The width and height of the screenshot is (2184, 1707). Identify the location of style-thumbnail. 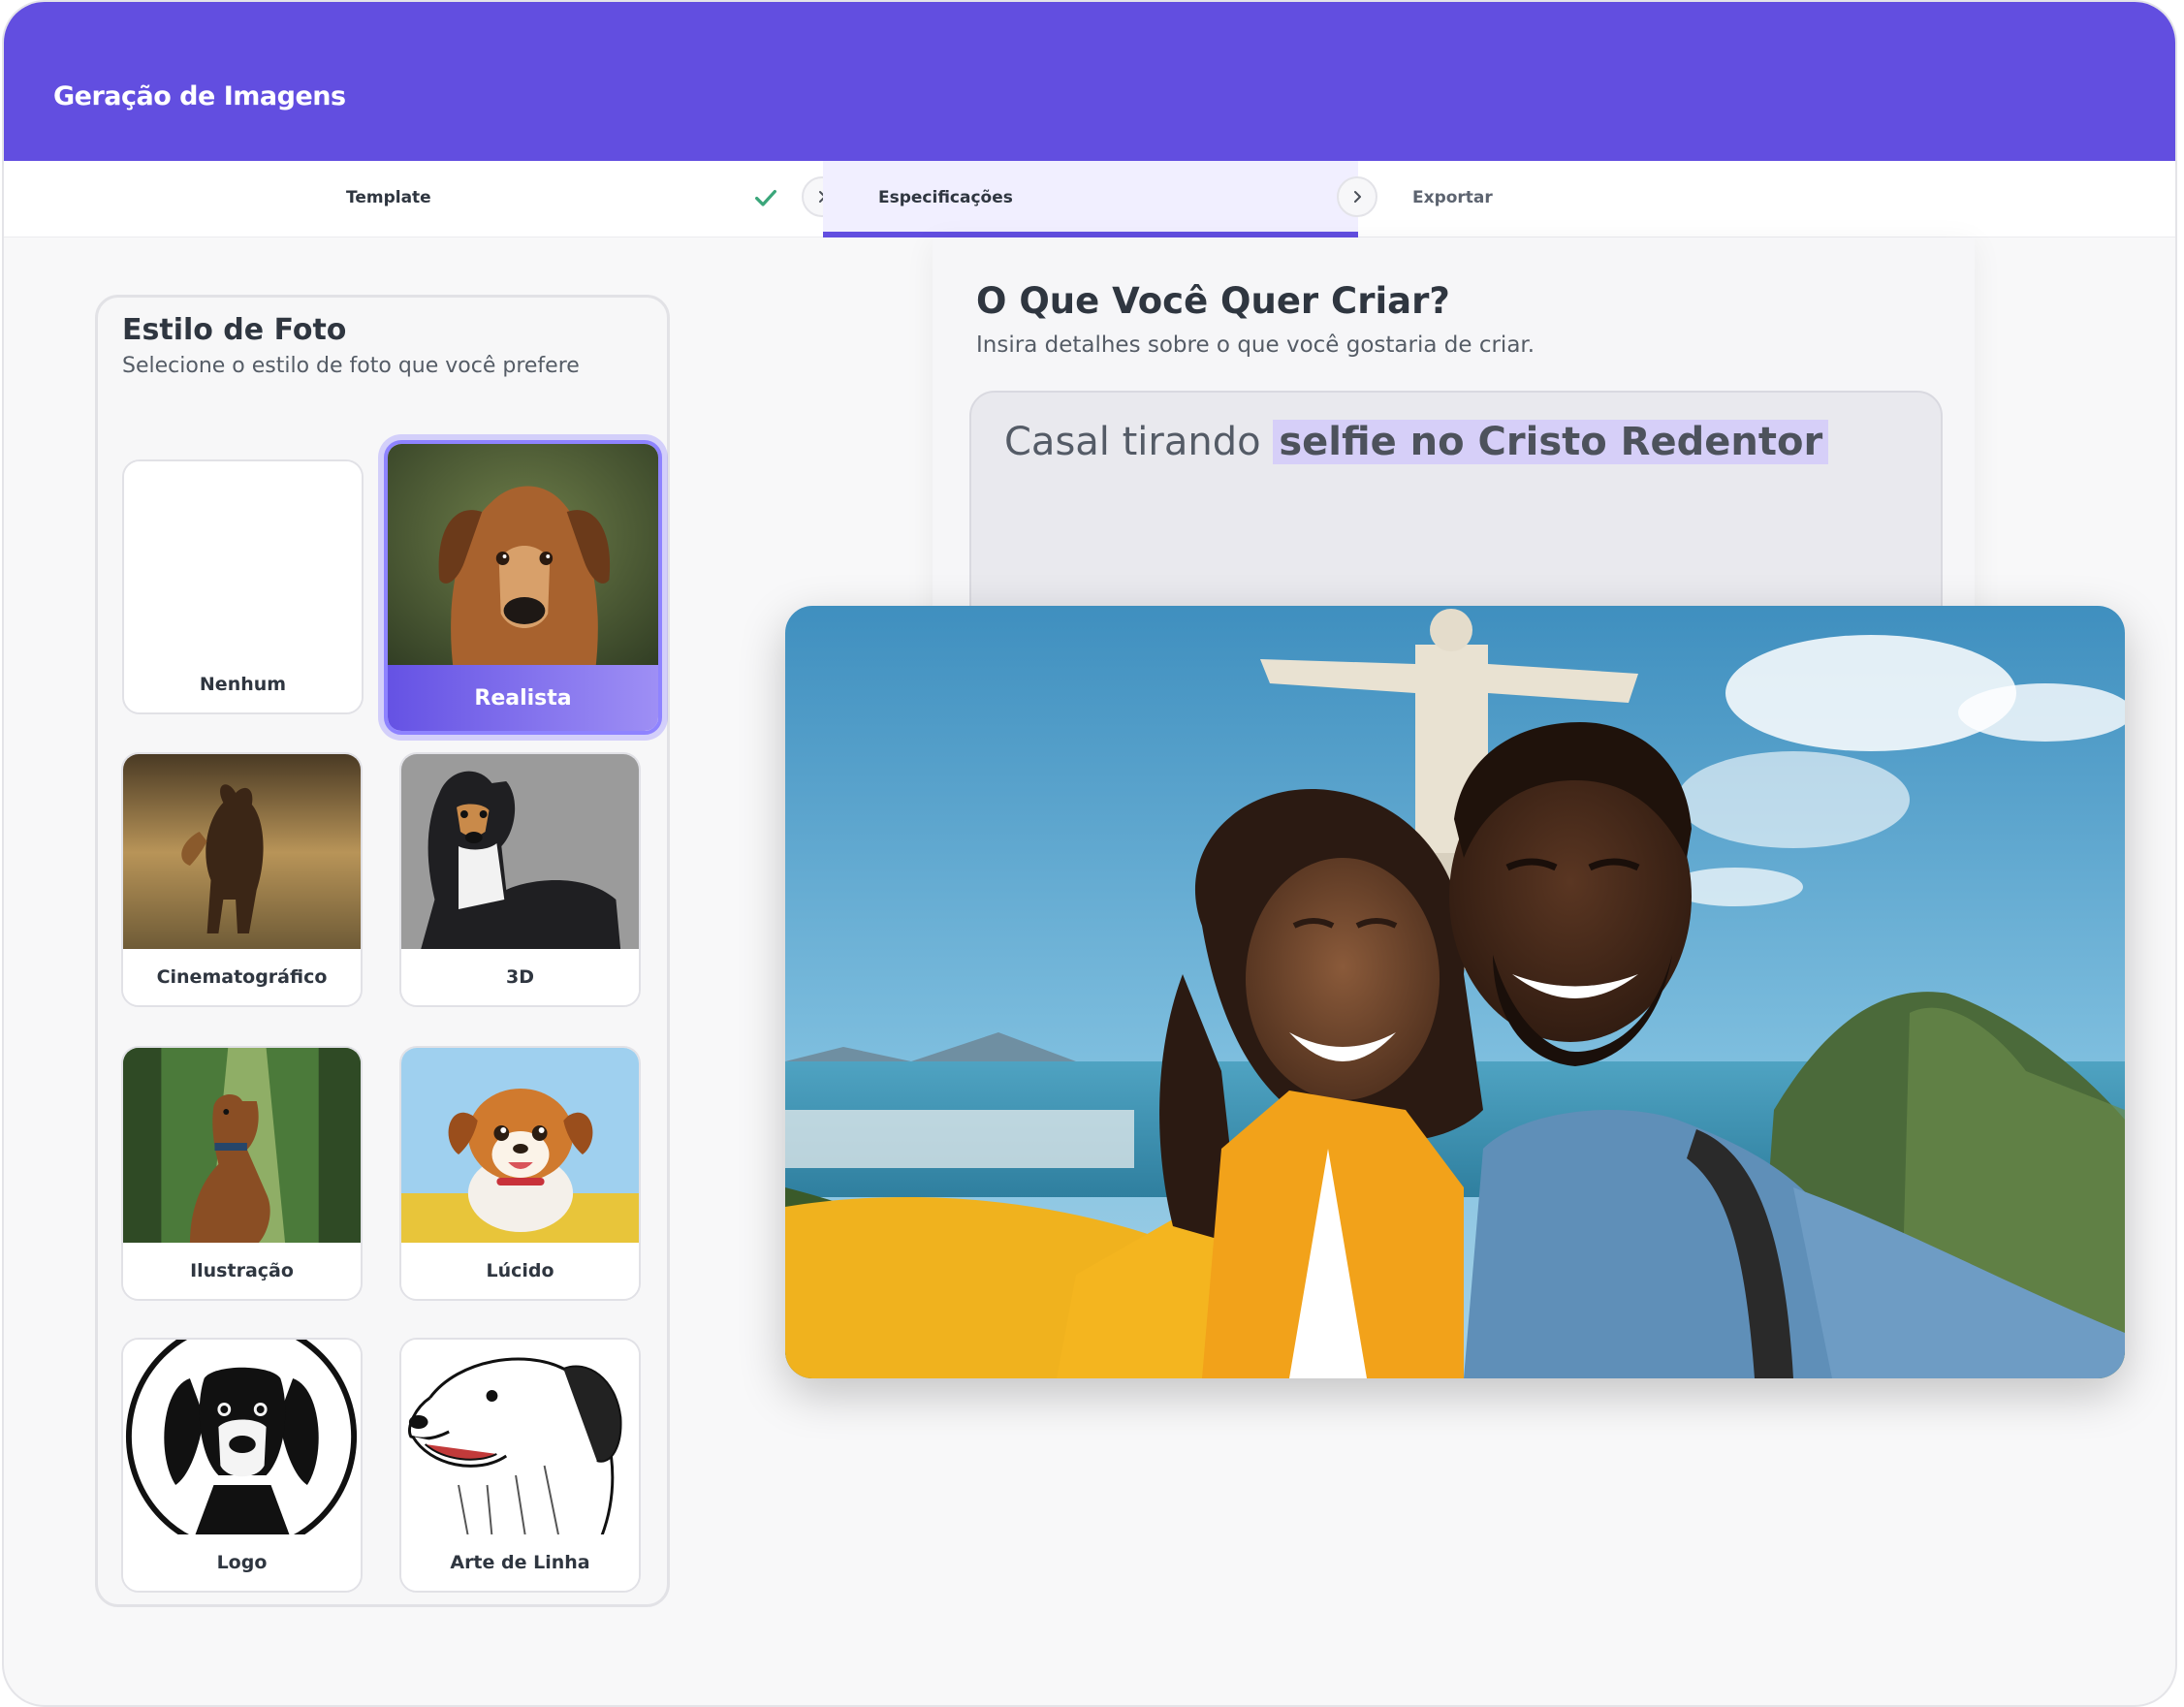
(243, 559).